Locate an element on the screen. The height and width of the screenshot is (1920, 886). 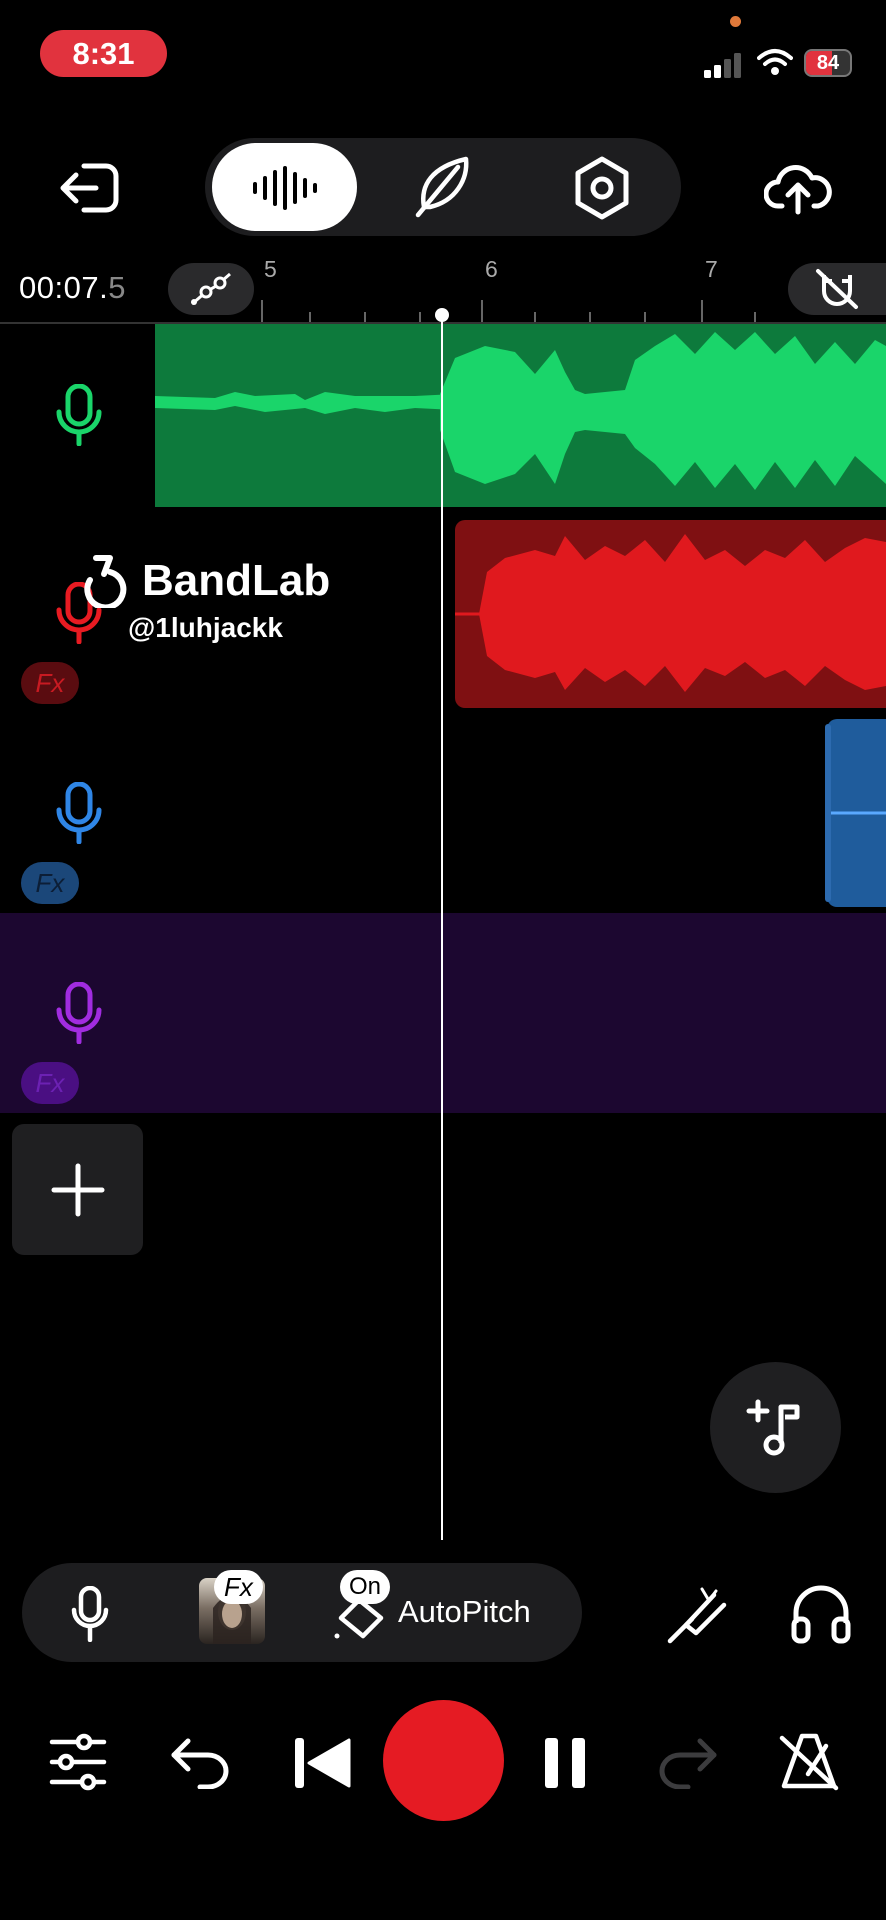
plus-icon is located at coordinates (77, 1189).